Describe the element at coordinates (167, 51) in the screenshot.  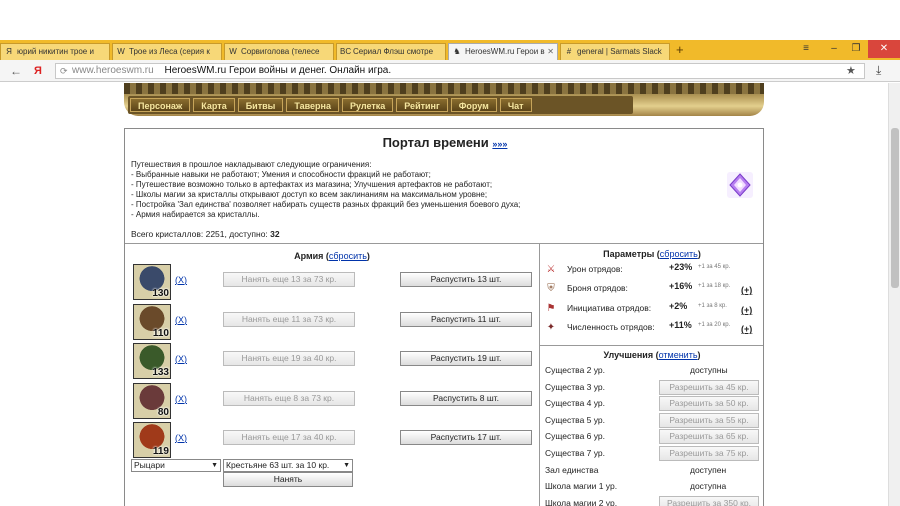
I see `browser-tab: W Трое из Леса (серия к` at that location.